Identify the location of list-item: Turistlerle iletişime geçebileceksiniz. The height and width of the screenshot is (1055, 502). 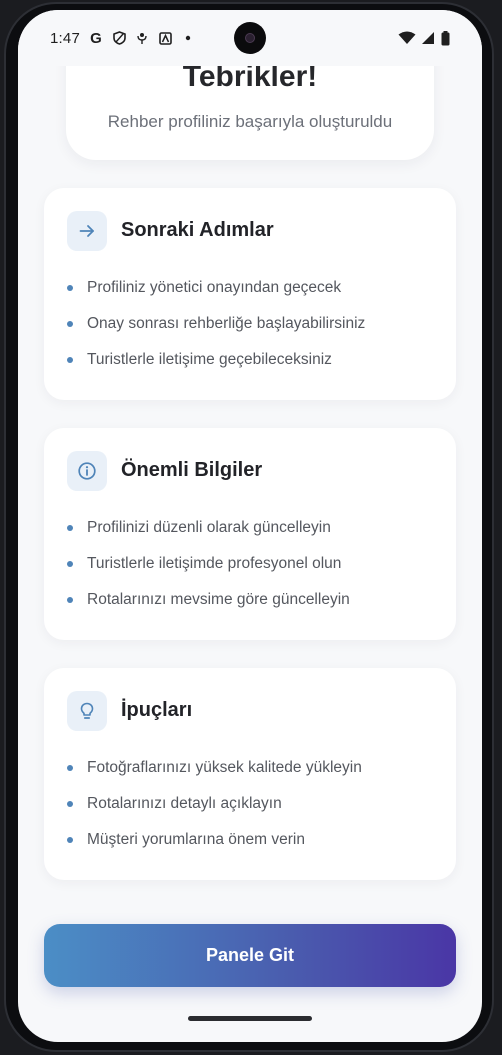
(251, 360).